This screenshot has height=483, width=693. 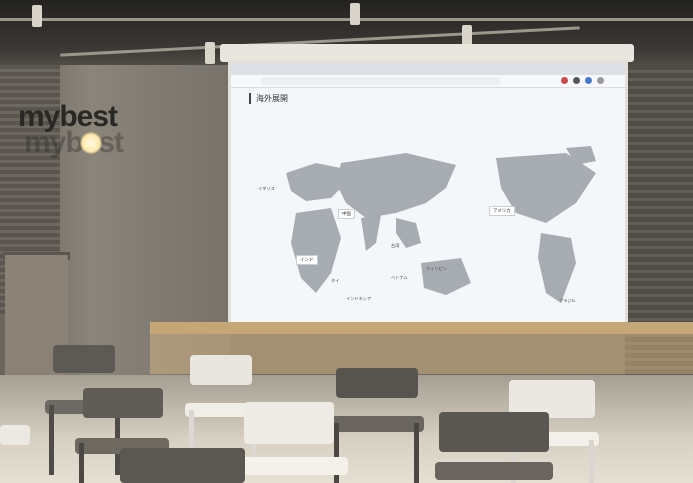 I want to click on map-label-indonesia: インドネシア, so click(x=359, y=298).